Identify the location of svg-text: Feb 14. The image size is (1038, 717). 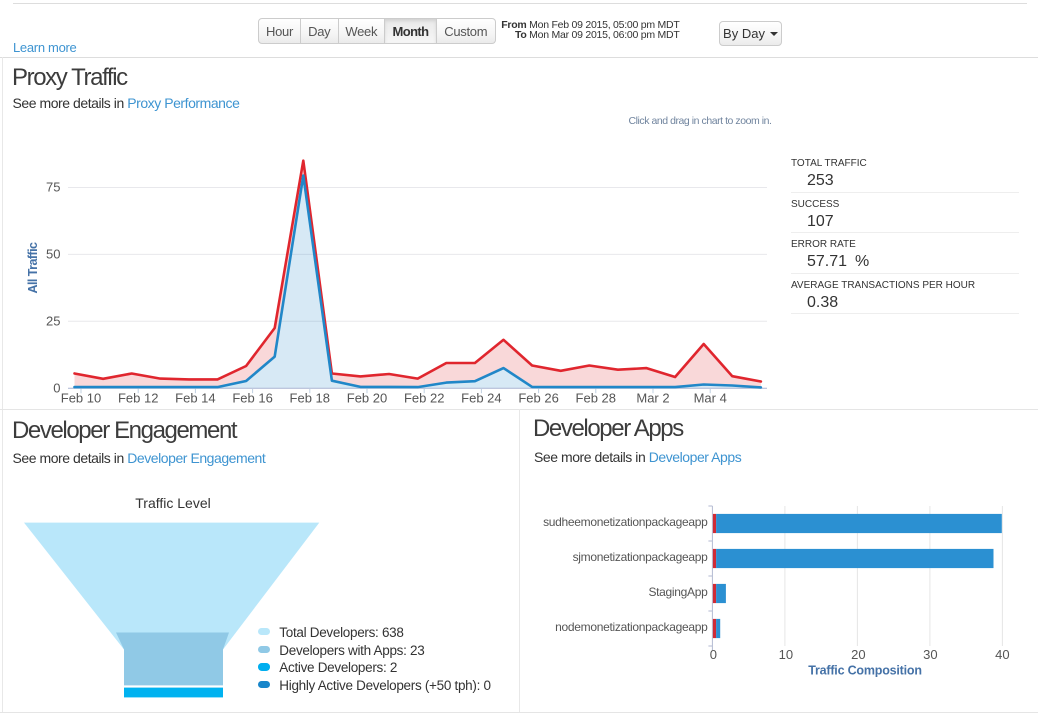
(195, 398).